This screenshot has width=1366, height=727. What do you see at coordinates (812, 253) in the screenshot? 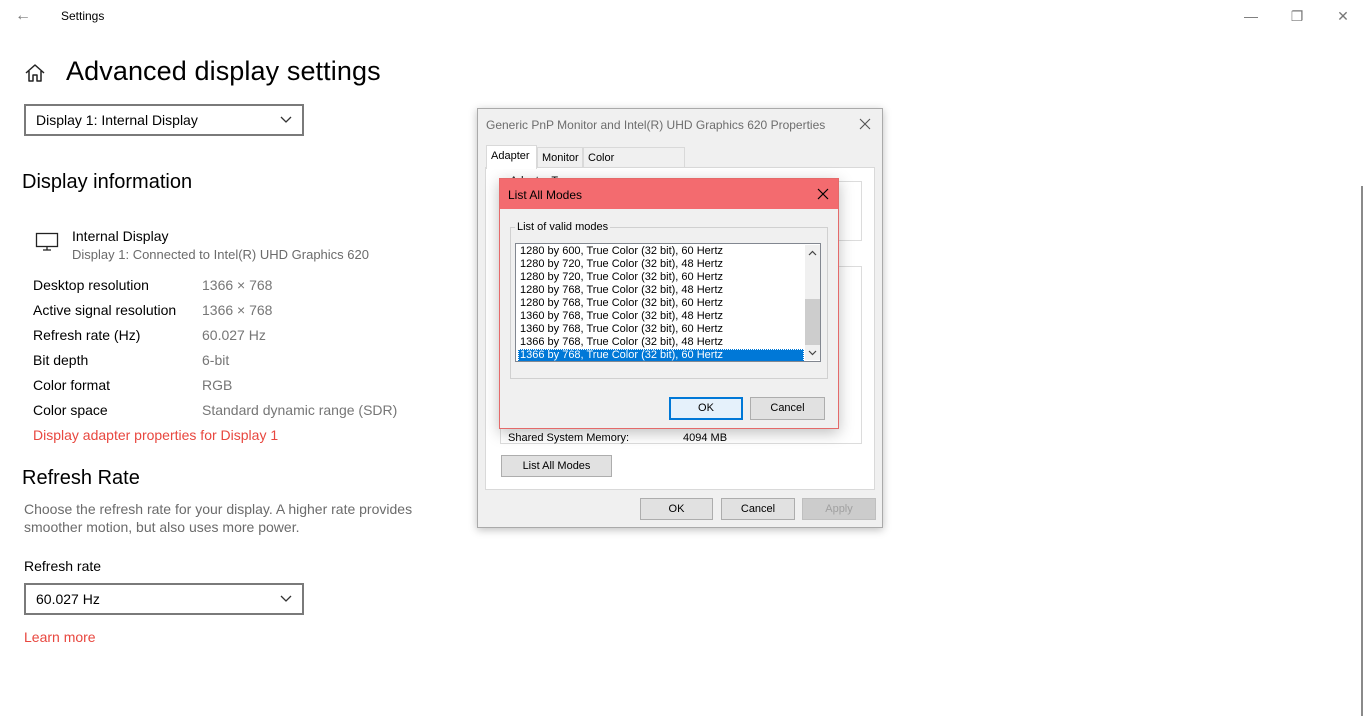
I see `chevron-up-icon` at bounding box center [812, 253].